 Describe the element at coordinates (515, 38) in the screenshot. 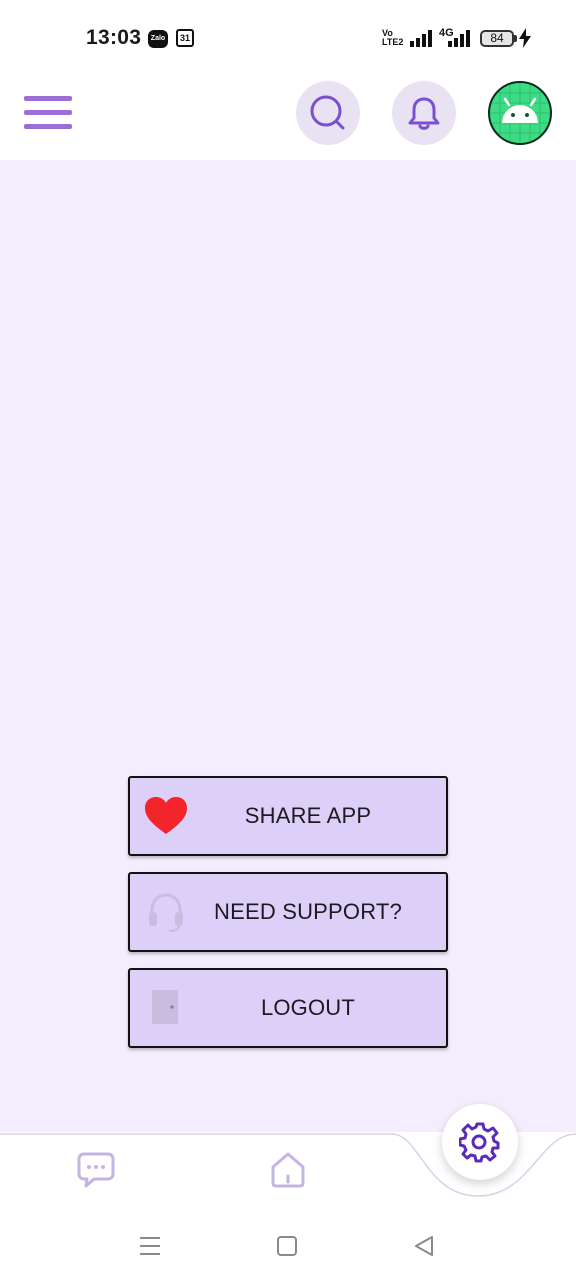

I see `battery-tip` at that location.